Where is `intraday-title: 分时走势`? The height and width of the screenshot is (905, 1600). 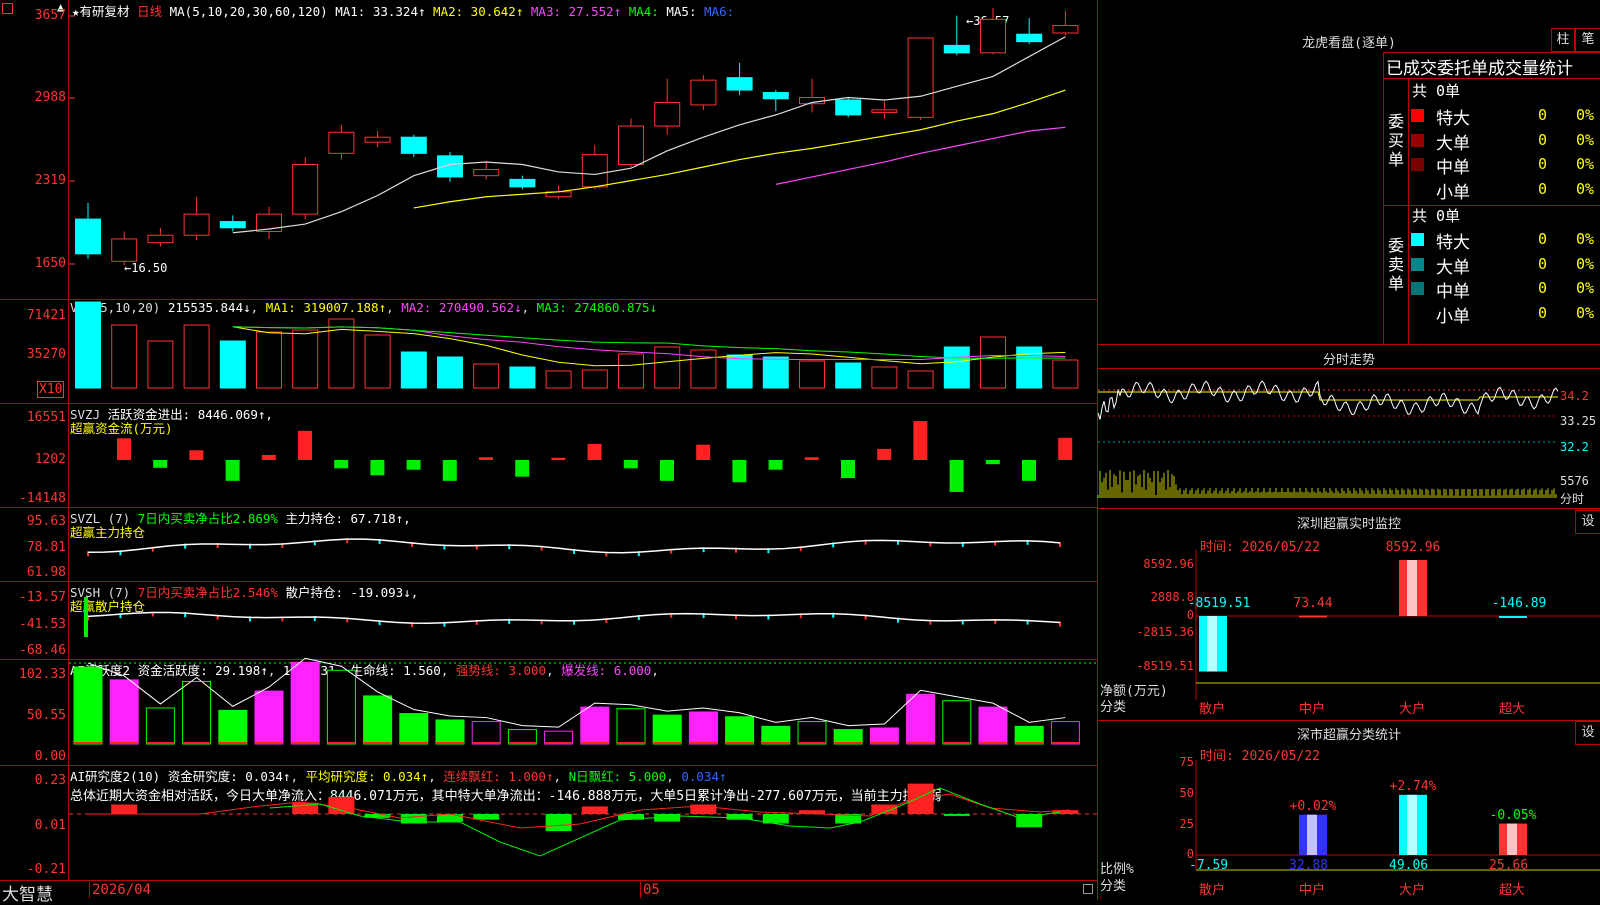 intraday-title: 分时走势 is located at coordinates (1348, 360).